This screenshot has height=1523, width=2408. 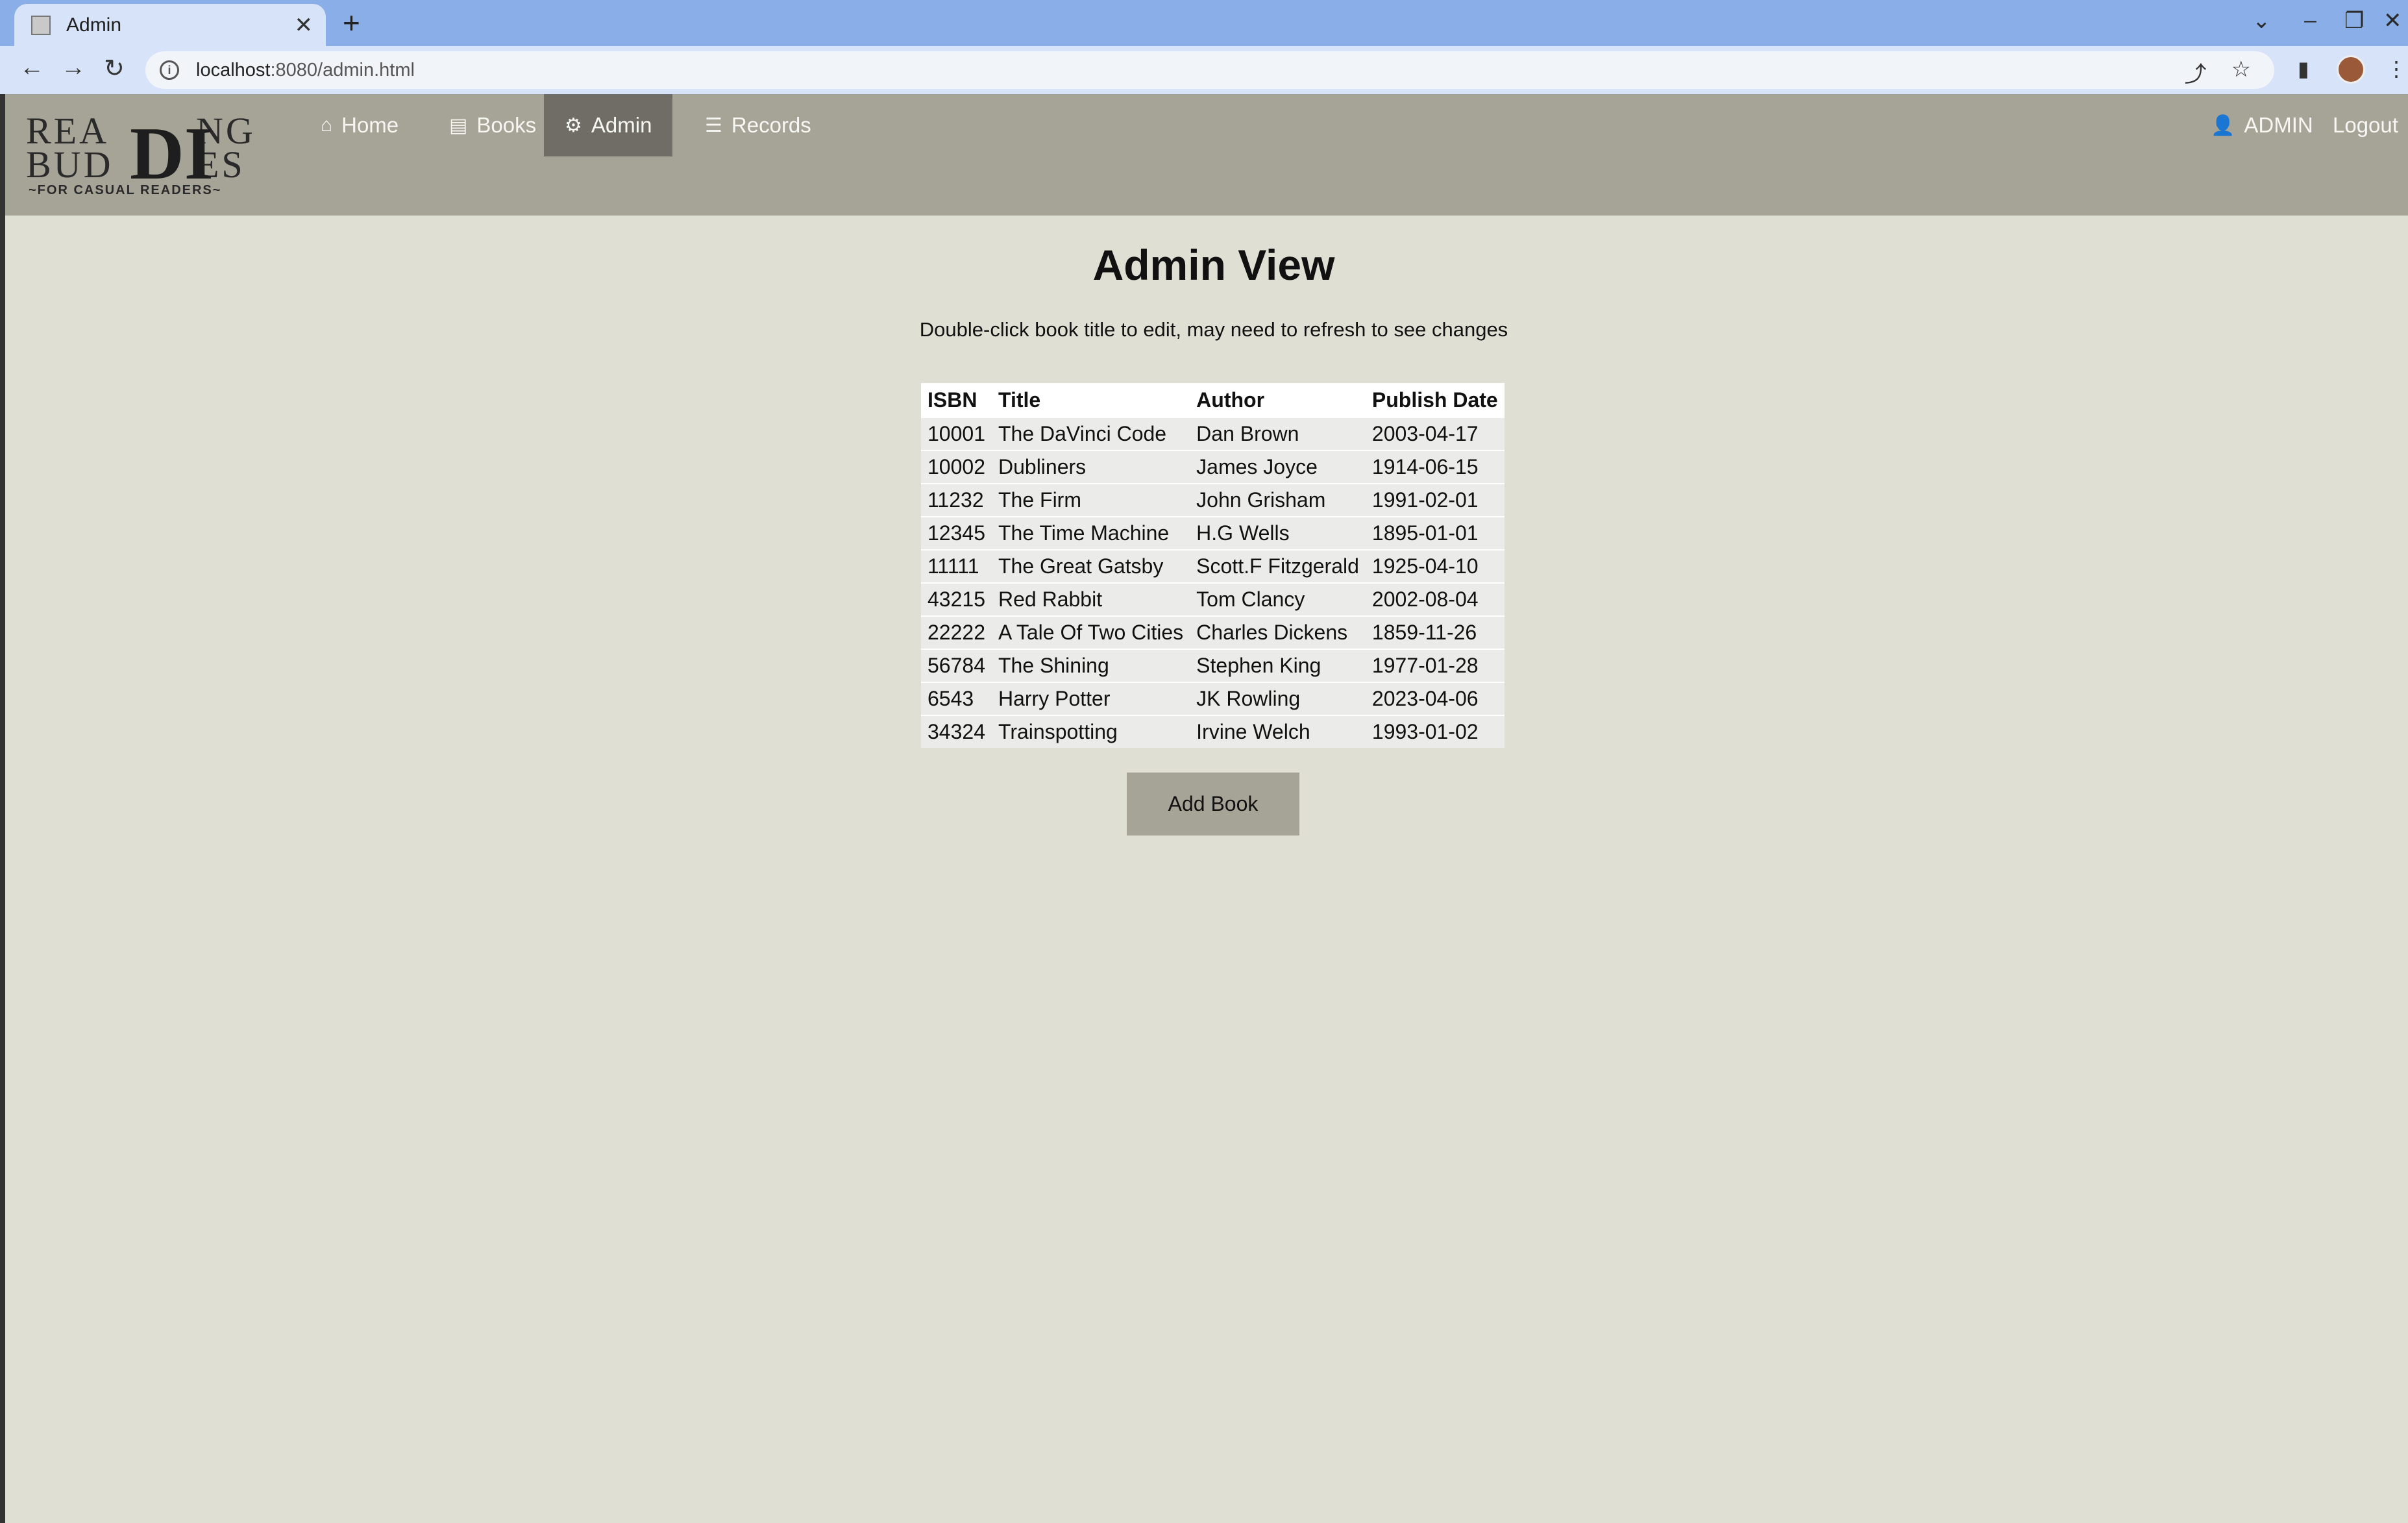 What do you see at coordinates (1213, 265) in the screenshot?
I see `page-title: Admin View` at bounding box center [1213, 265].